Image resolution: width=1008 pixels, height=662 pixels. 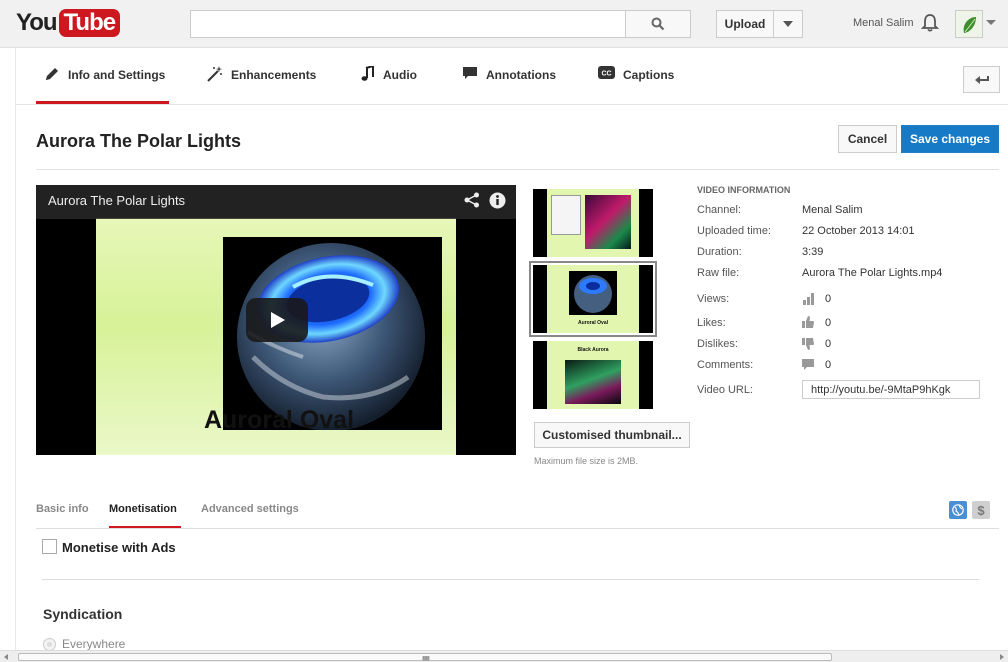 I want to click on avatar, so click(x=969, y=24).